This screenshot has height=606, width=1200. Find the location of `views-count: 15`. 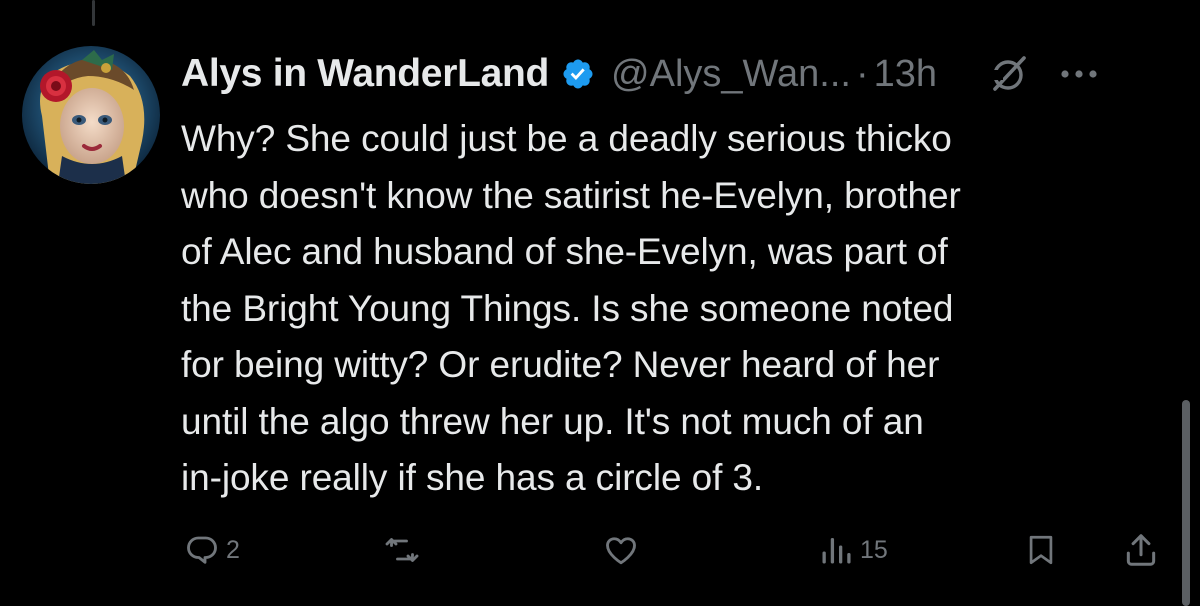

views-count: 15 is located at coordinates (874, 549).